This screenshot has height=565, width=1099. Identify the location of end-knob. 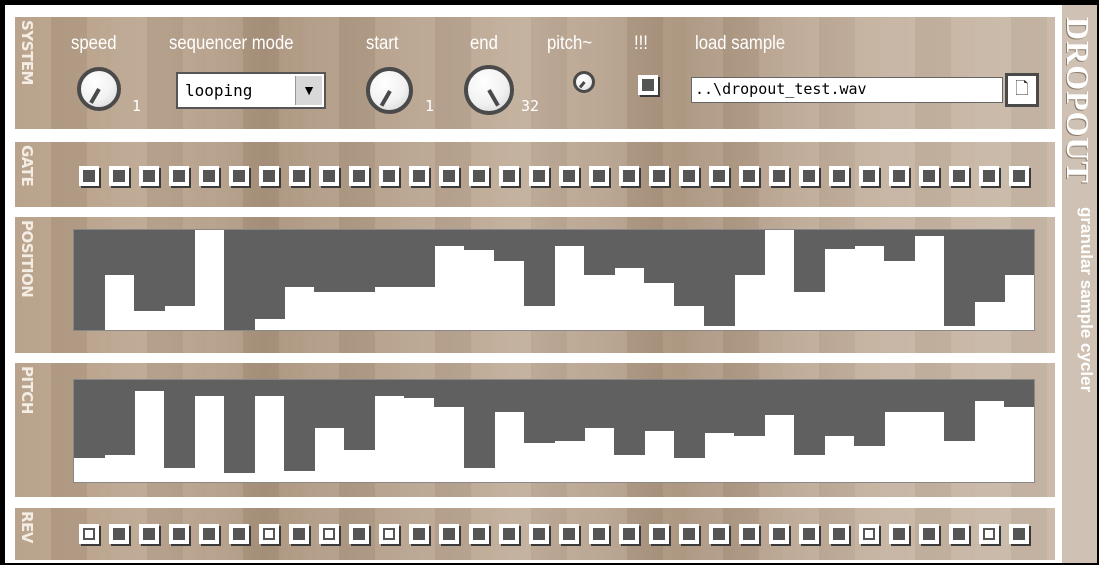
(489, 90).